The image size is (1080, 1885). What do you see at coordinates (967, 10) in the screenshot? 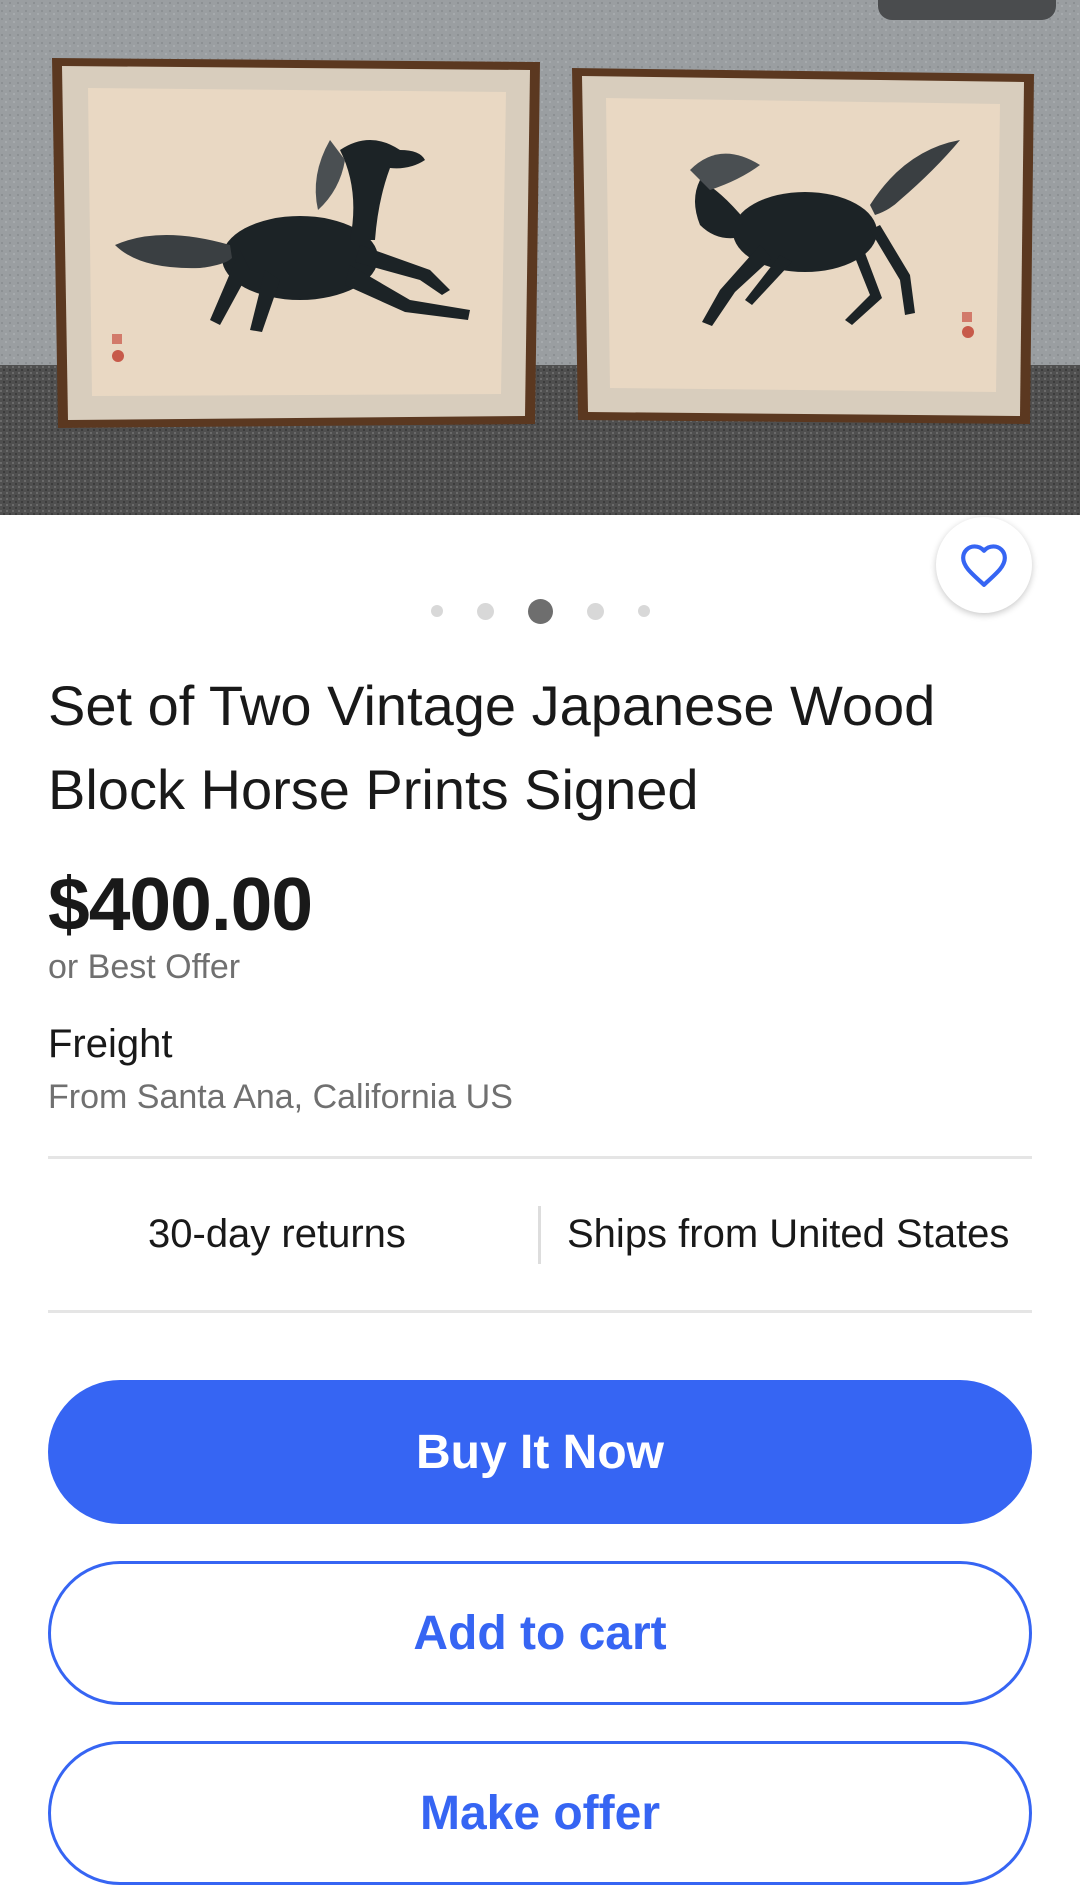
I see `photo-overlay-tab` at bounding box center [967, 10].